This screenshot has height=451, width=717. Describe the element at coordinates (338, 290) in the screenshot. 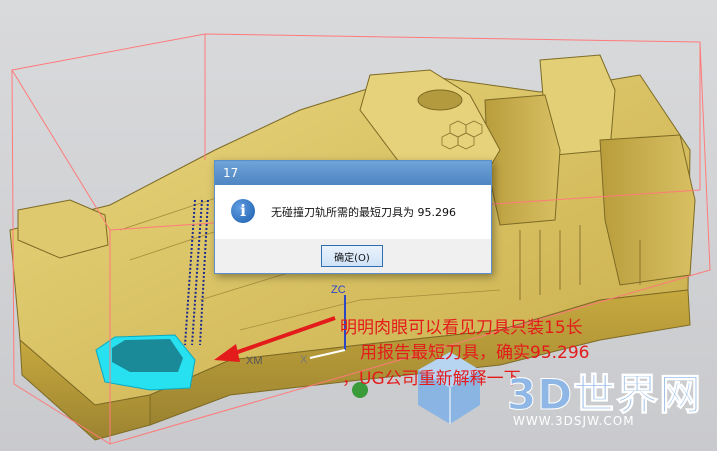

I see `zc-axis-label: ZC` at that location.